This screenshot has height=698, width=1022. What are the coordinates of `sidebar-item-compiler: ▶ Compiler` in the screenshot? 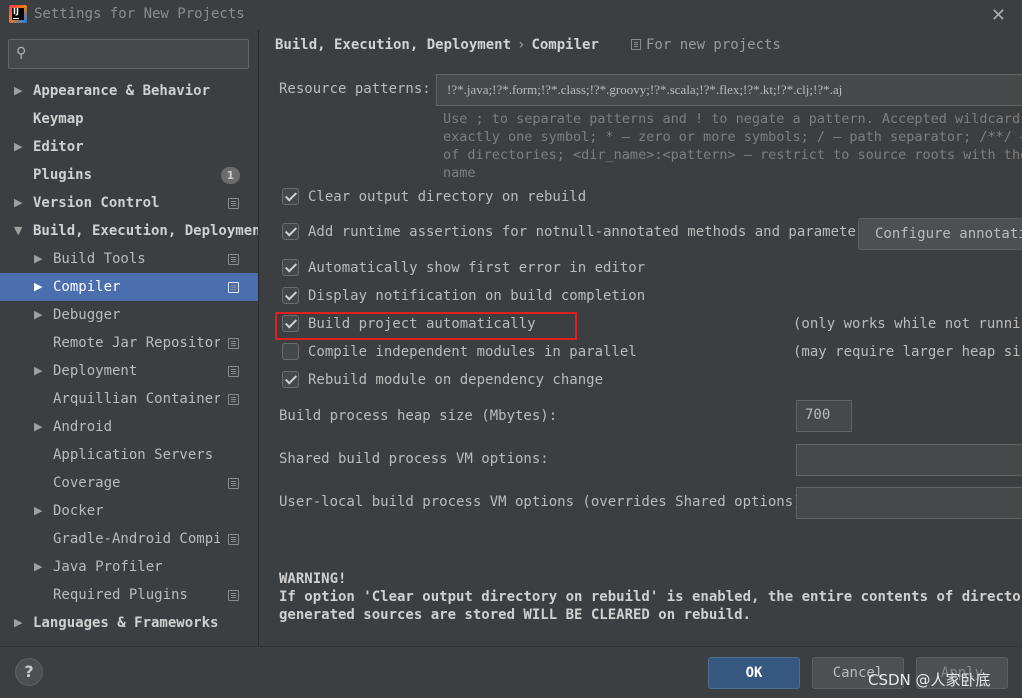 It's located at (129, 287).